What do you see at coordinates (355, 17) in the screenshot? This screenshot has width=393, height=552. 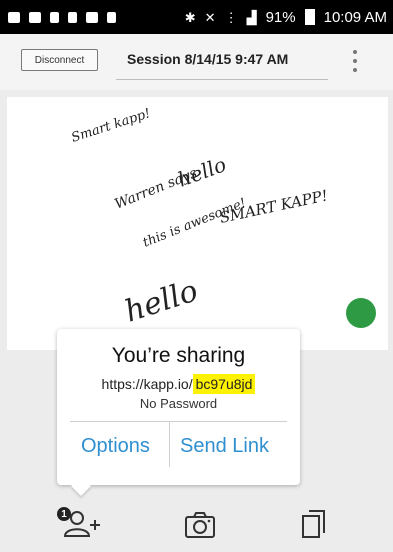 I see `clock: 10:09 AM` at bounding box center [355, 17].